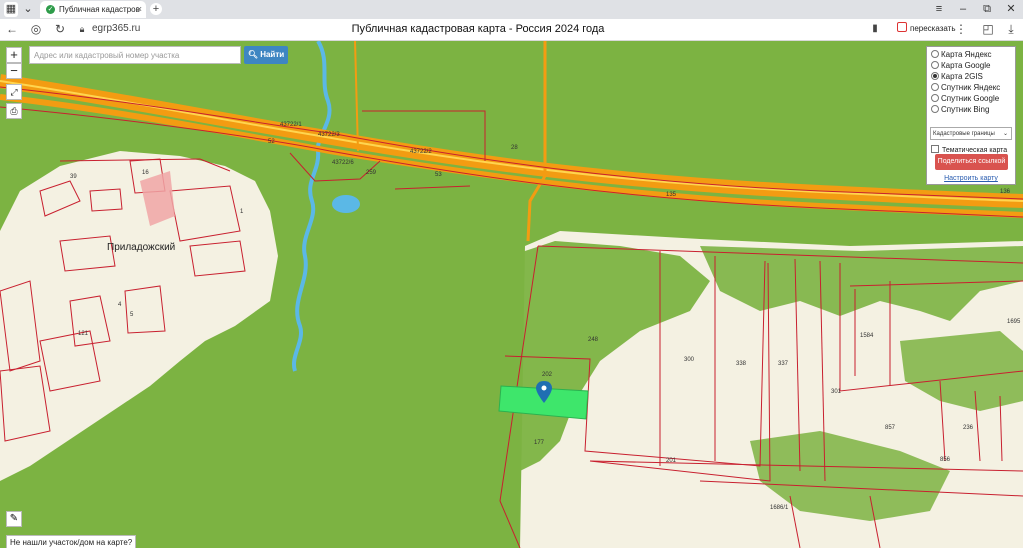  I want to click on search-input, so click(135, 55).